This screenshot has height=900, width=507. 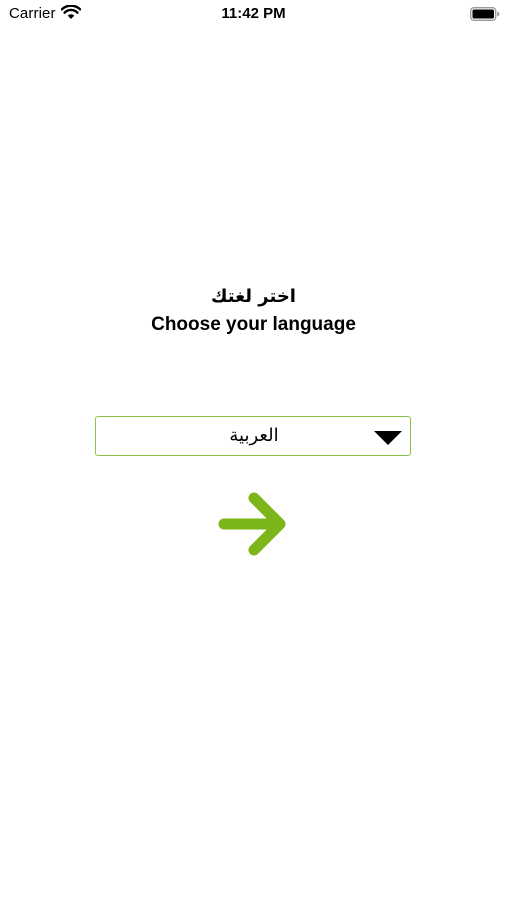 I want to click on title-arabic: اختر لغتك, so click(x=253, y=296).